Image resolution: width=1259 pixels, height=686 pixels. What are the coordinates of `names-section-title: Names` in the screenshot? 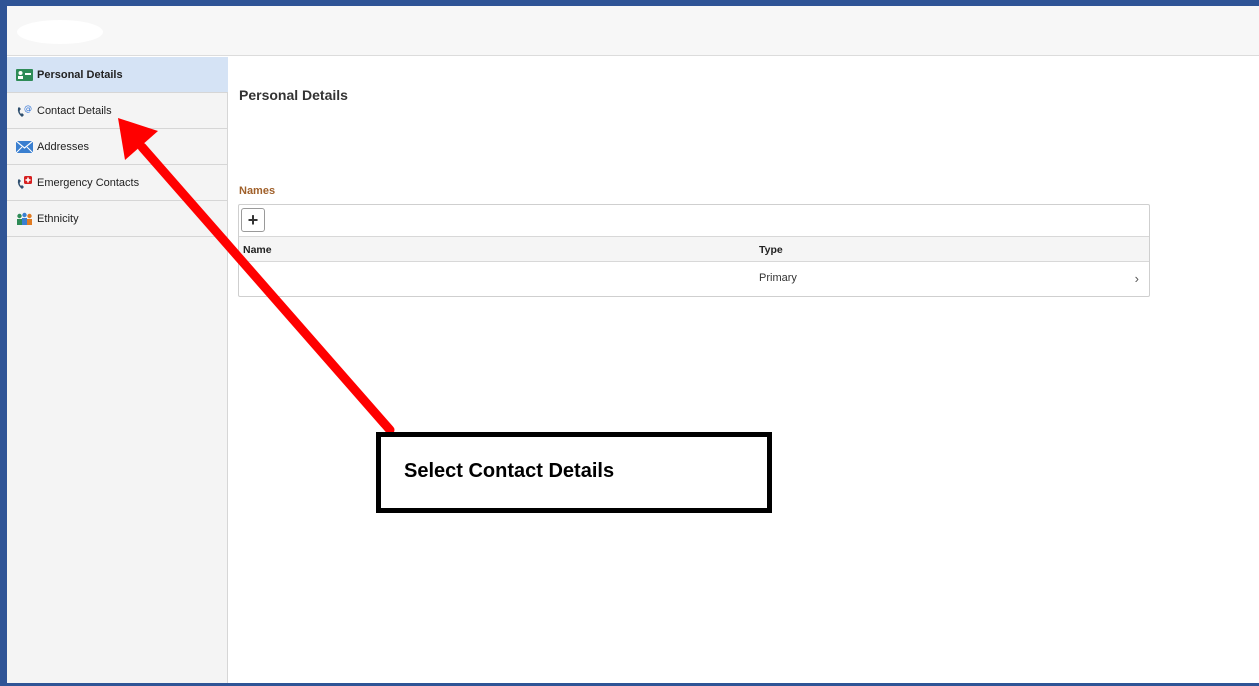 It's located at (257, 191).